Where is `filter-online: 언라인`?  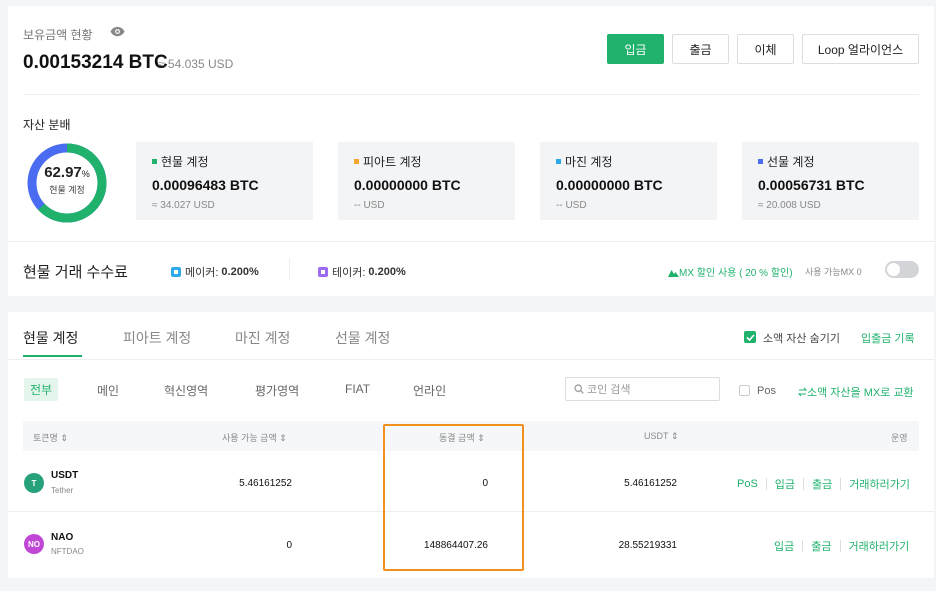
filter-online: 언라인 is located at coordinates (429, 390).